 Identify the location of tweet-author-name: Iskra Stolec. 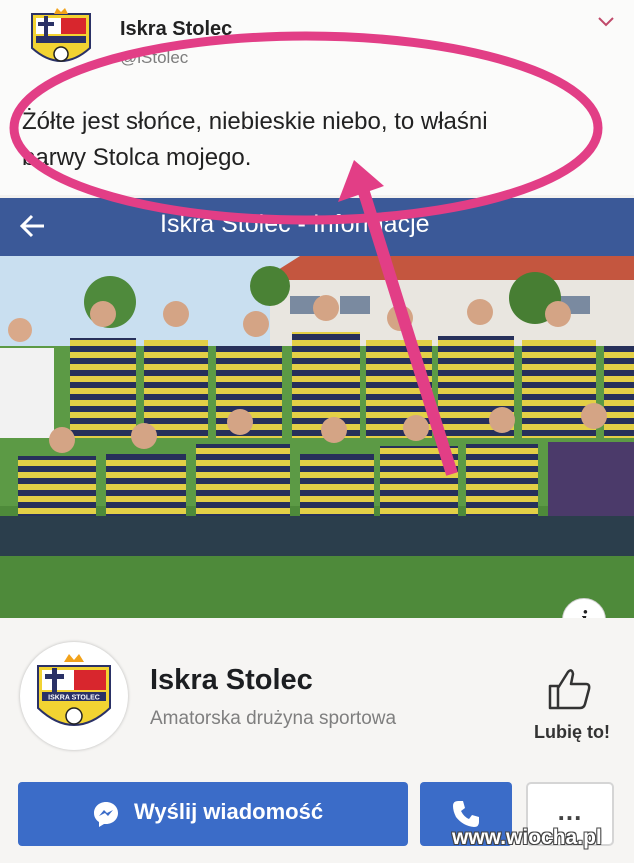
(176, 29).